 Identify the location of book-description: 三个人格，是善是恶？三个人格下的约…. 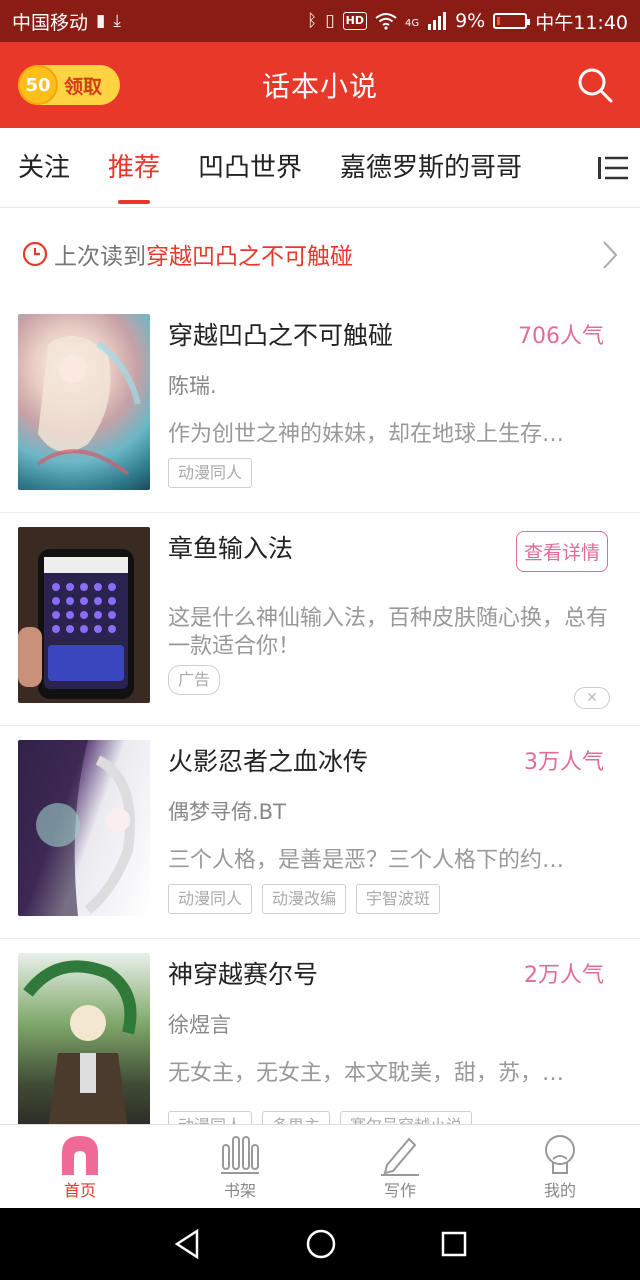
(366, 860).